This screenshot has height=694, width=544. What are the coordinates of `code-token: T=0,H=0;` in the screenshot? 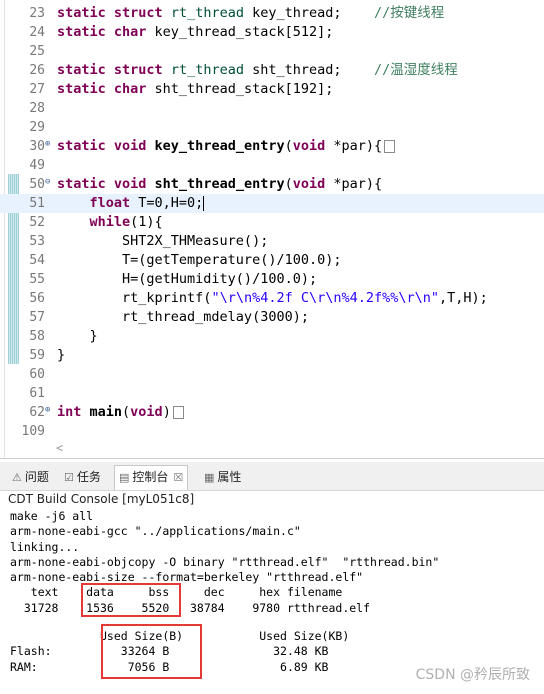 It's located at (167, 203).